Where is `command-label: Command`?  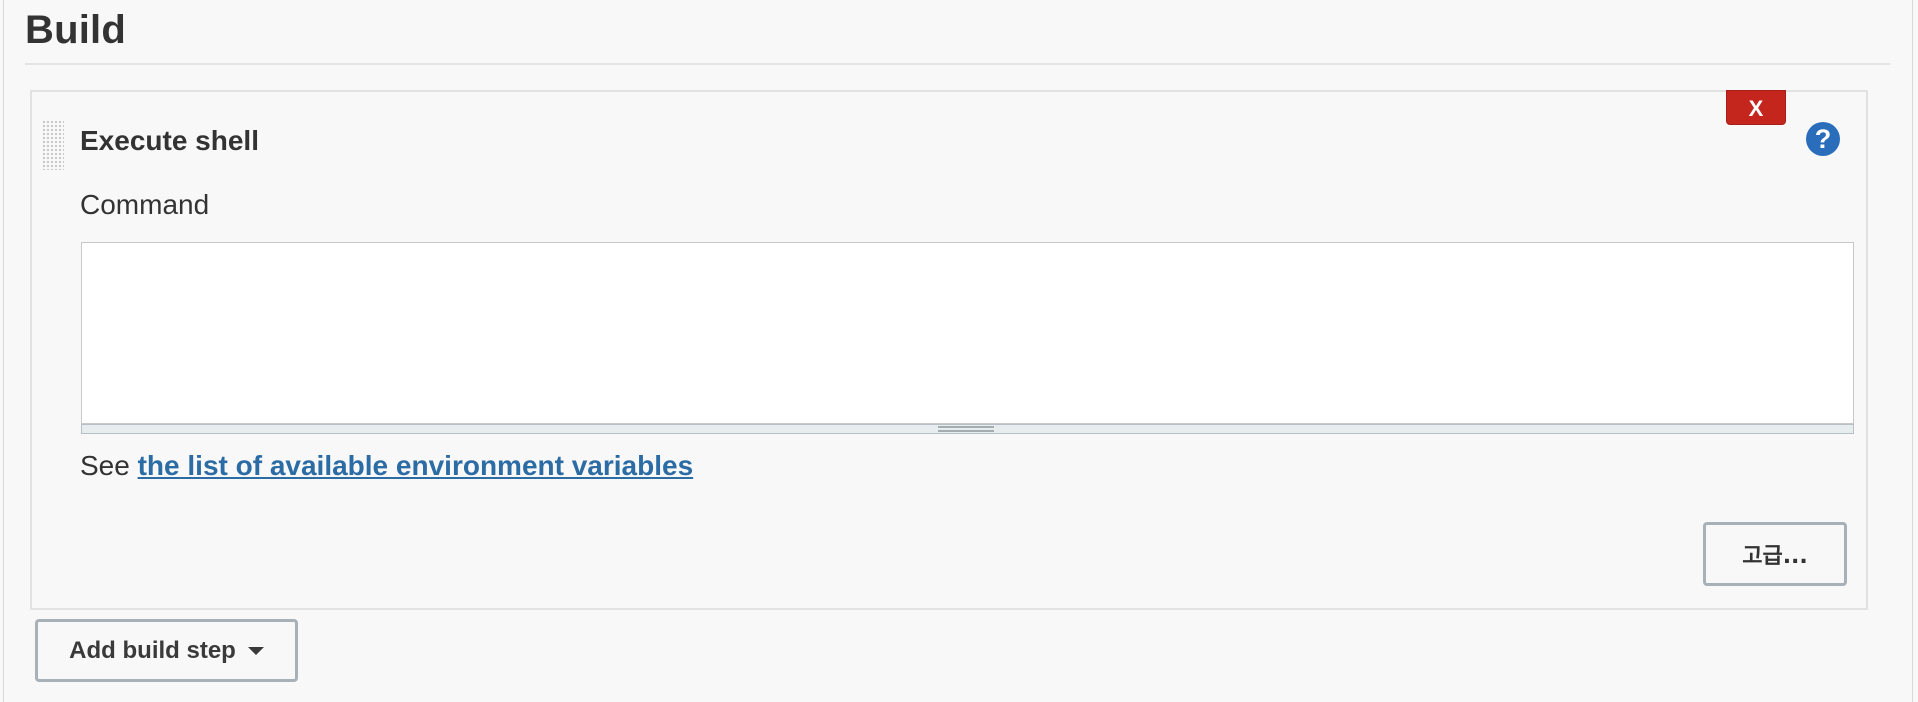
command-label: Command is located at coordinates (145, 204).